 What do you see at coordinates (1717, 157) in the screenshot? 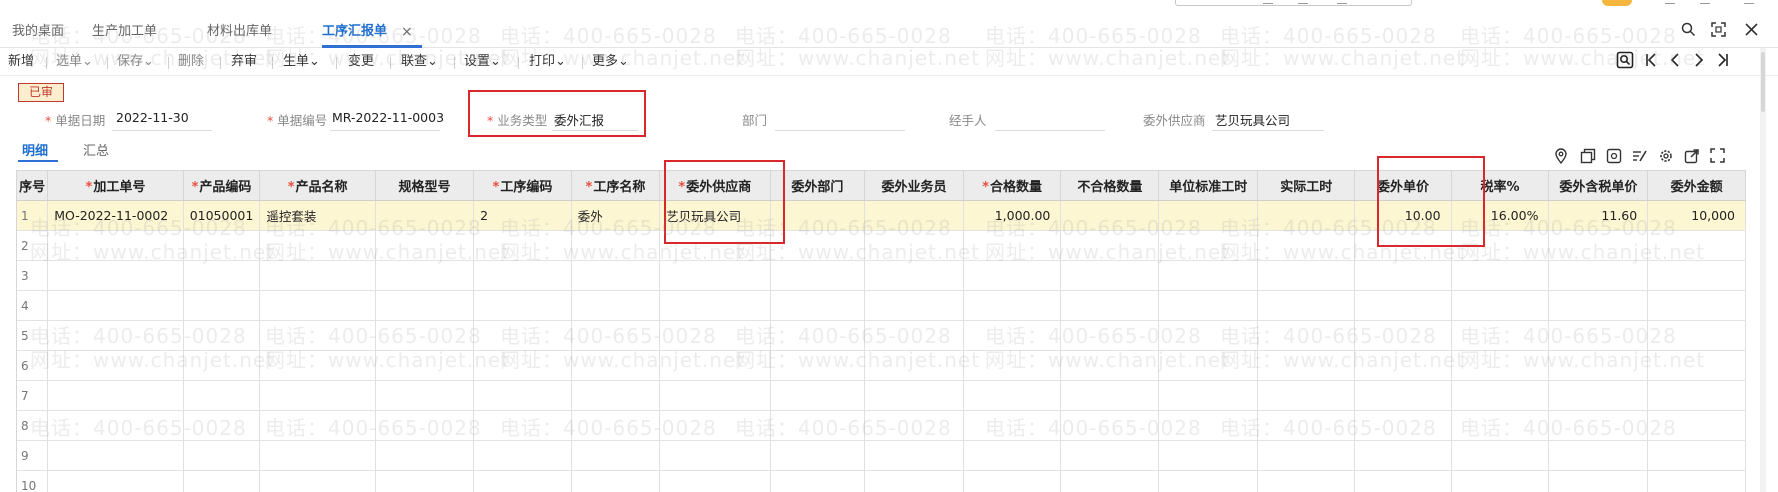
I see `fullscreen-icon` at bounding box center [1717, 157].